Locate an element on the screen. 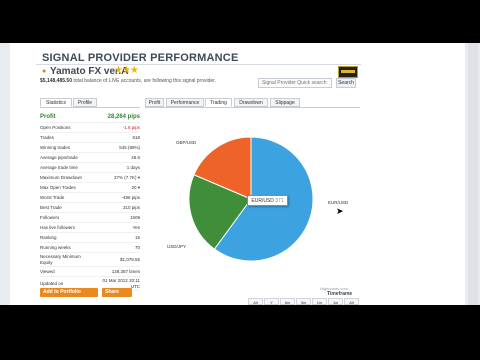 The image size is (480, 360). stat-row: Max Open Trades 20 ▾ is located at coordinates (90, 188).